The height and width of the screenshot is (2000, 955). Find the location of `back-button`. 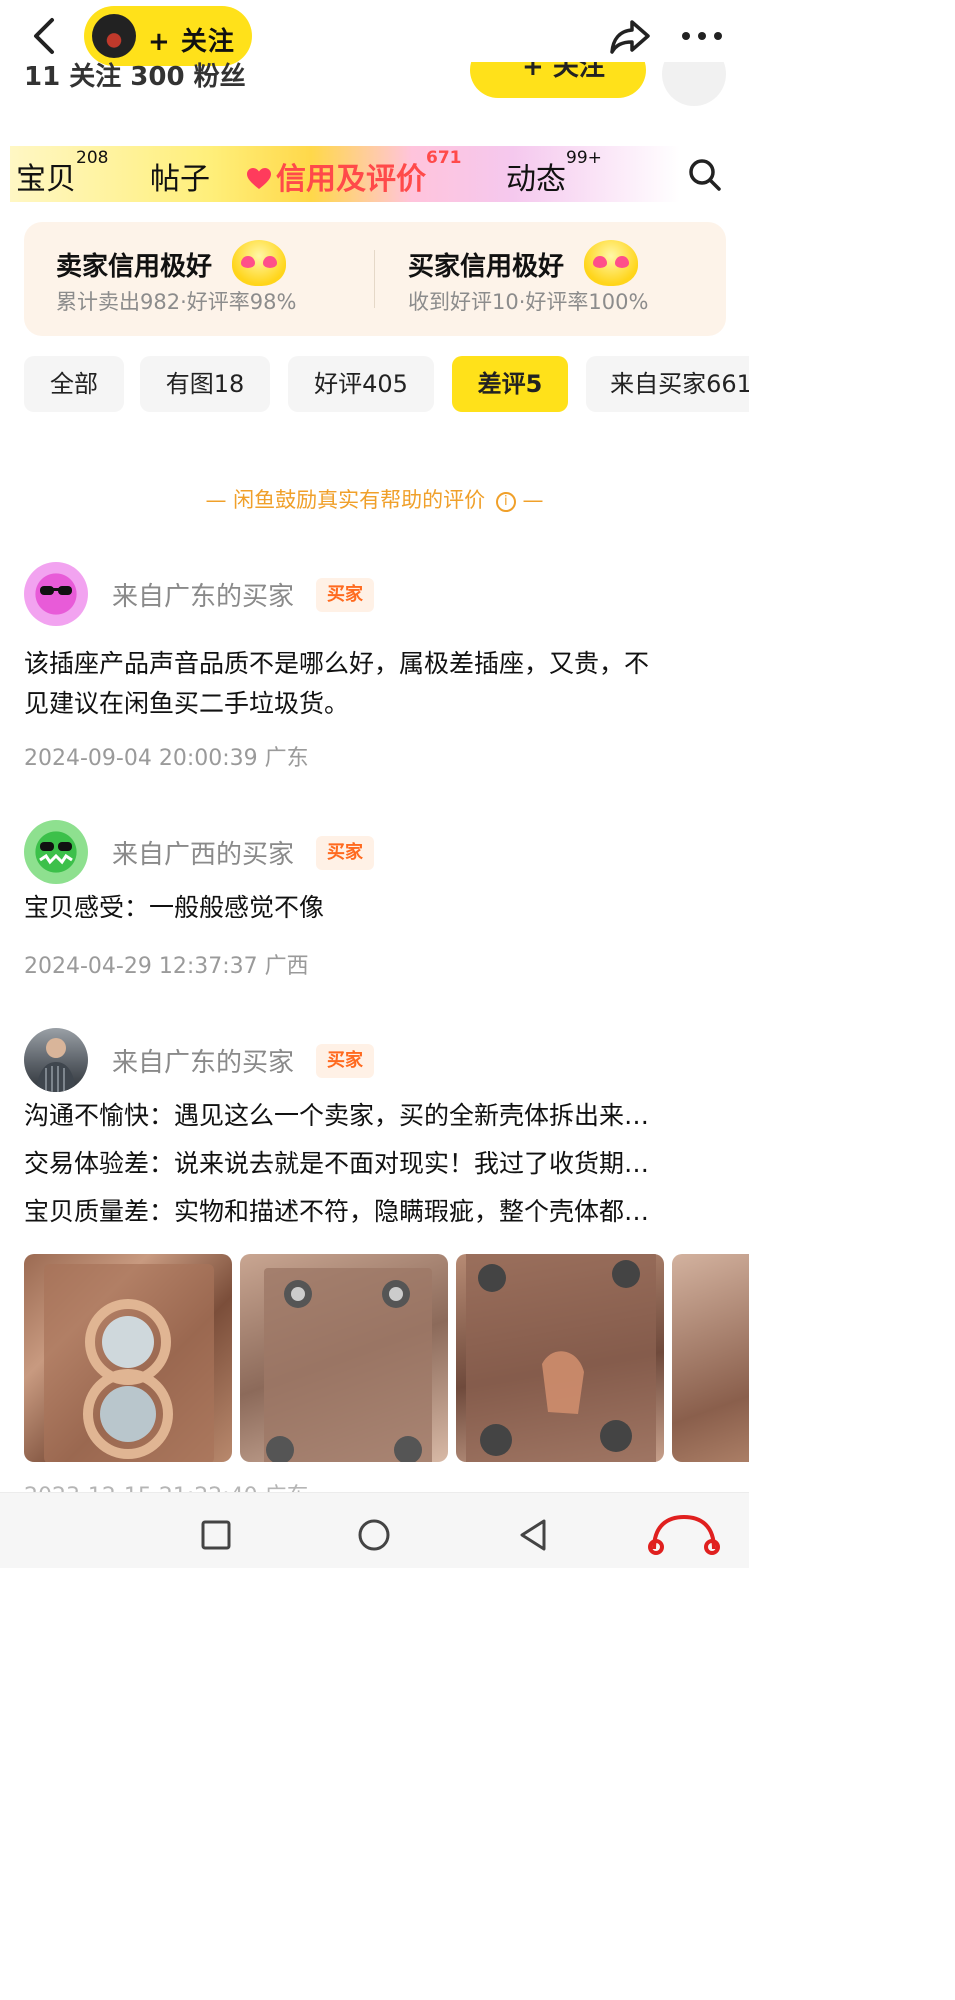

back-button is located at coordinates (45, 36).